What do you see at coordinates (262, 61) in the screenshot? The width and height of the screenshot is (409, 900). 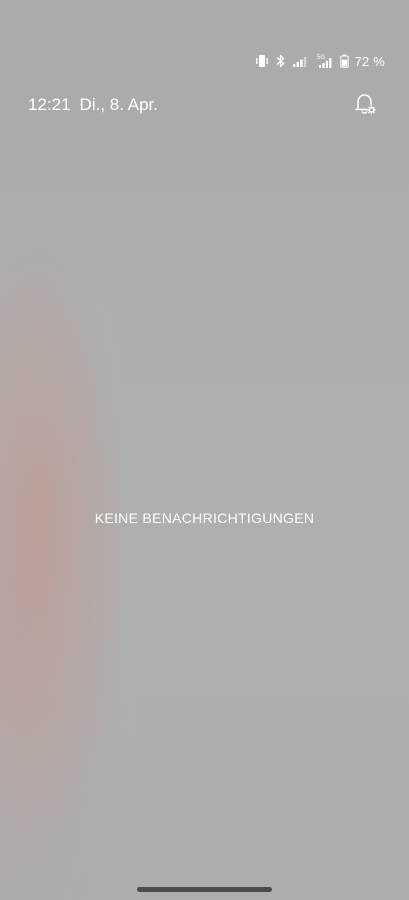 I see `vibrate-icon` at bounding box center [262, 61].